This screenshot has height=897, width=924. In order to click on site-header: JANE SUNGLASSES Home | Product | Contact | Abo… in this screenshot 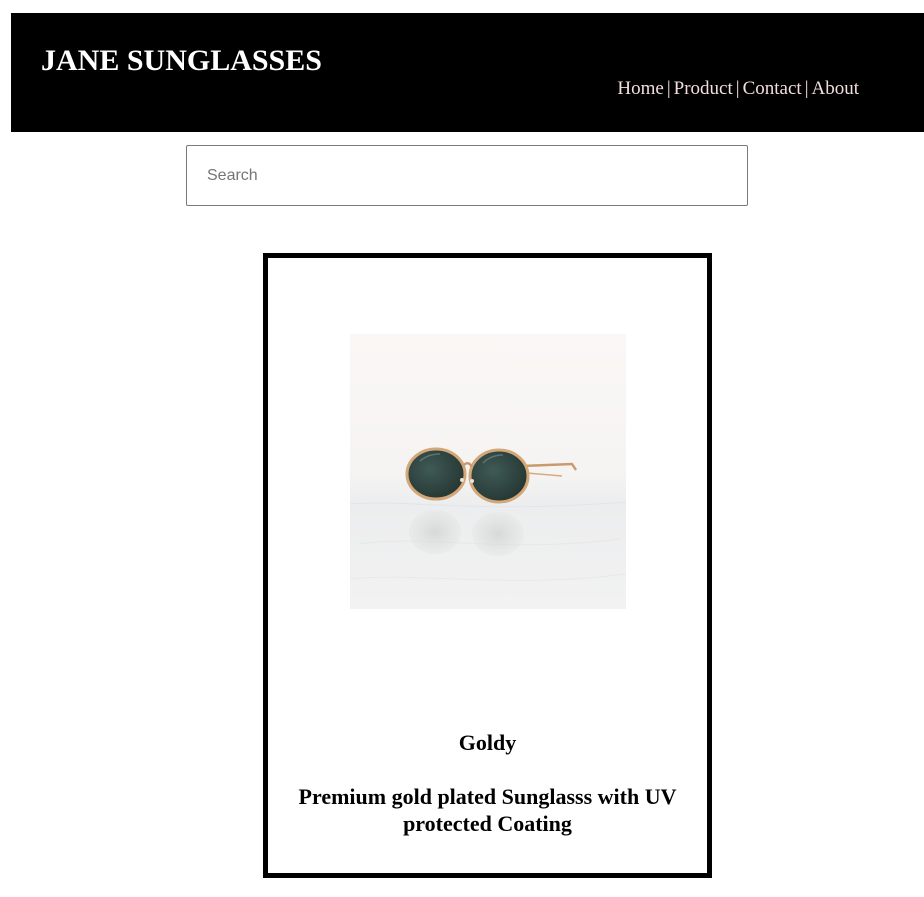, I will do `click(467, 72)`.